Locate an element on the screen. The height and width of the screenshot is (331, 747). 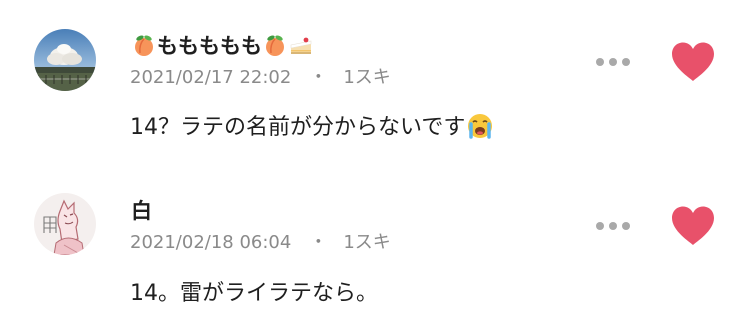
avatar-illustration-image is located at coordinates (65, 224).